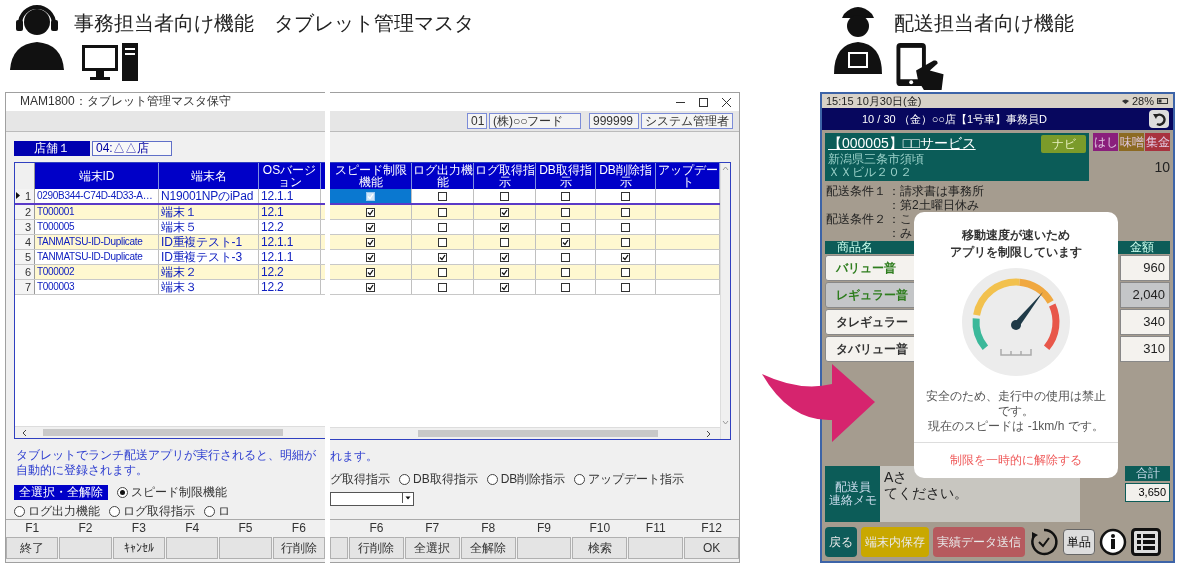  What do you see at coordinates (870, 172) in the screenshot?
I see `address-line: ＸＸビル２０２` at bounding box center [870, 172].